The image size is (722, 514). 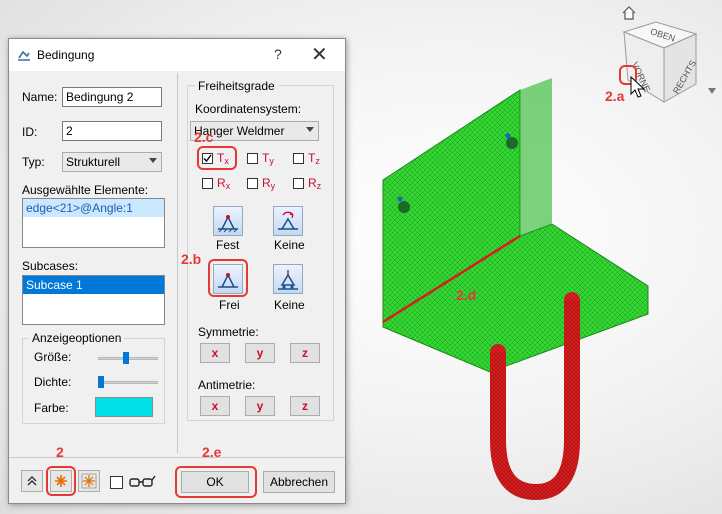 What do you see at coordinates (314, 158) in the screenshot?
I see `tz-label: Tz` at bounding box center [314, 158].